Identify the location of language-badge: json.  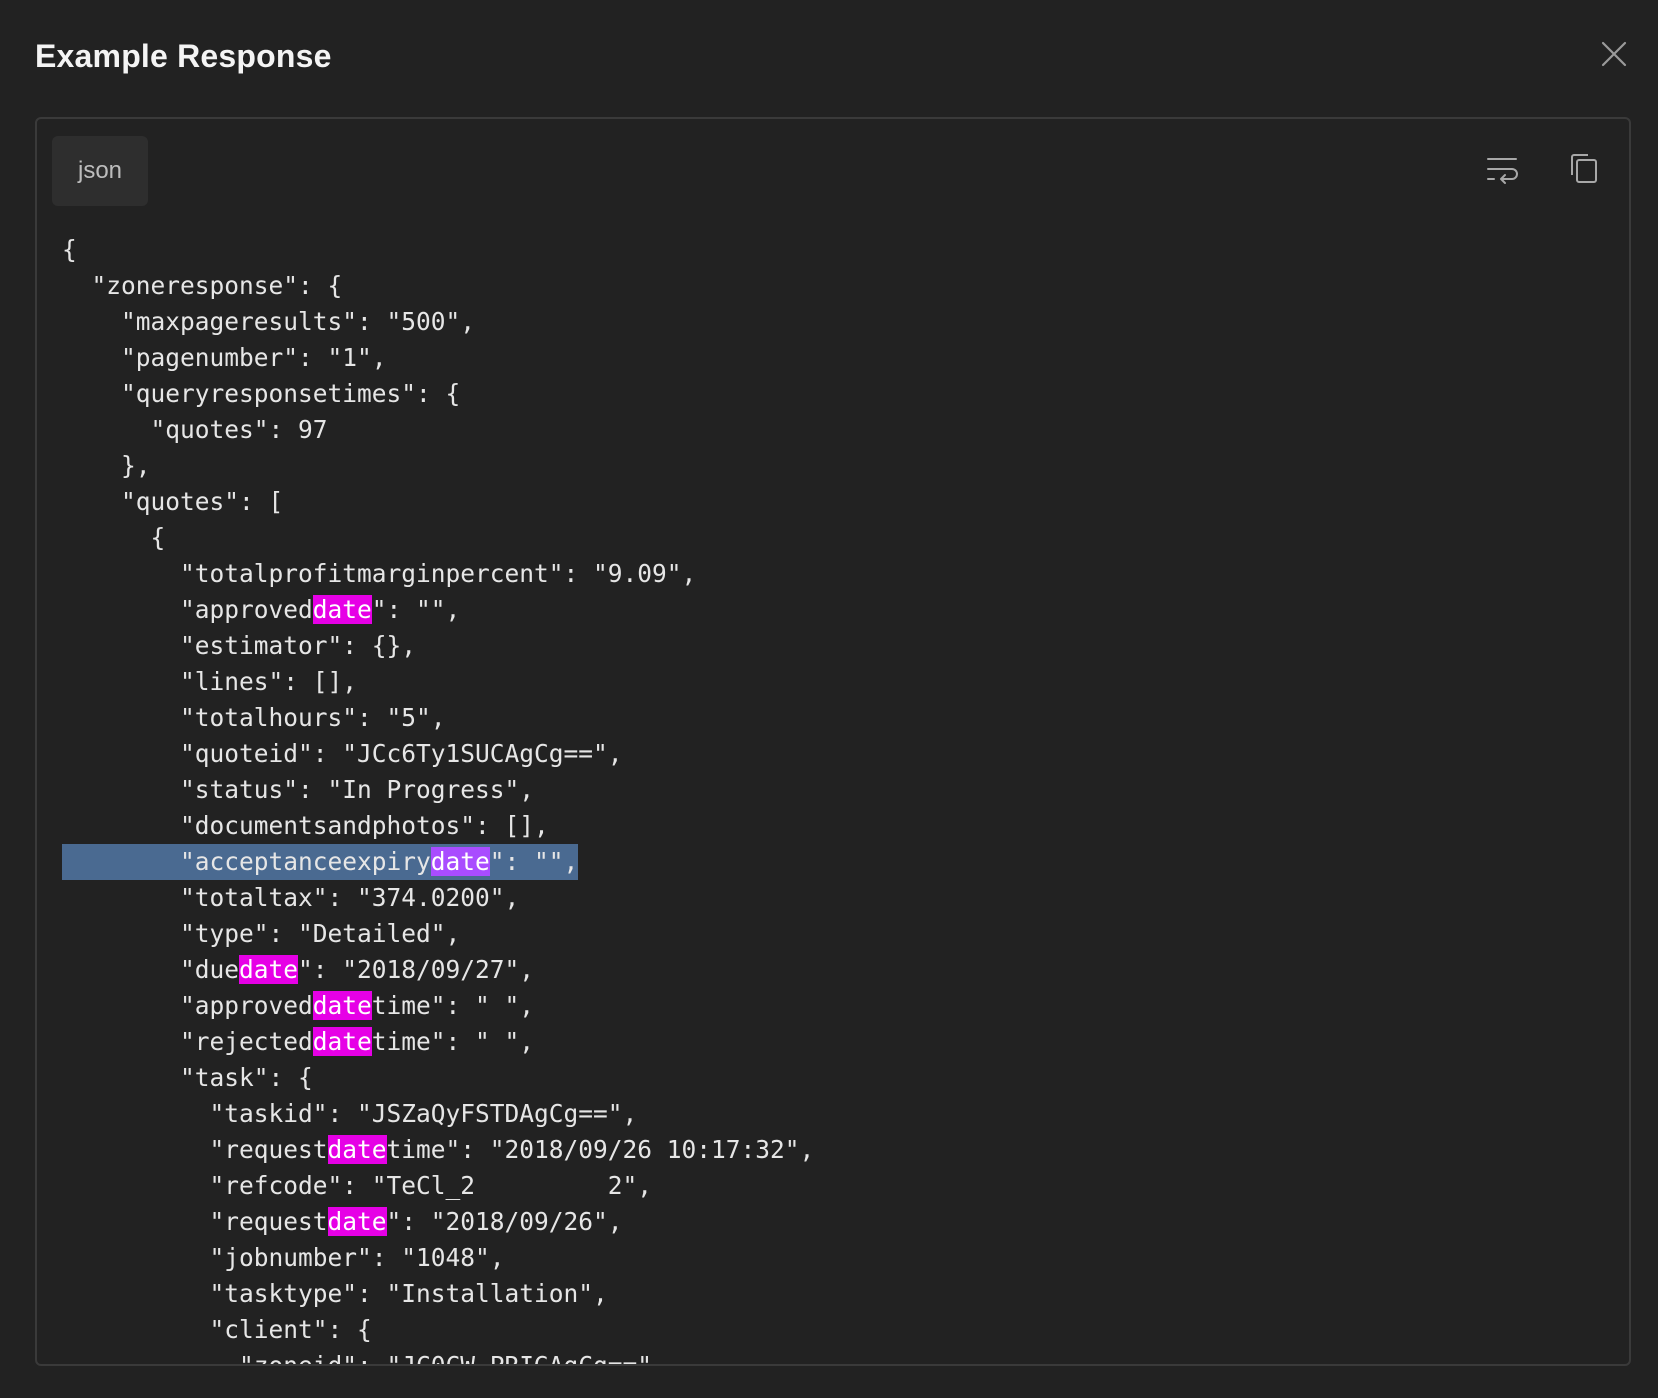
(100, 171).